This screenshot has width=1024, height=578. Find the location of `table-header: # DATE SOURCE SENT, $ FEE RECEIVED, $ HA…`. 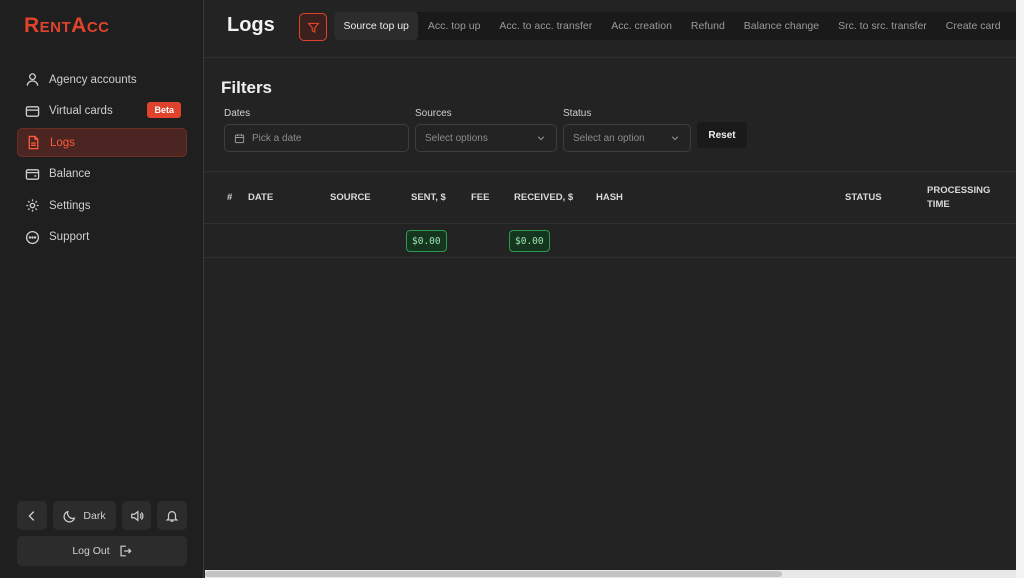

table-header: # DATE SOURCE SENT, $ FEE RECEIVED, $ HA… is located at coordinates (610, 197).